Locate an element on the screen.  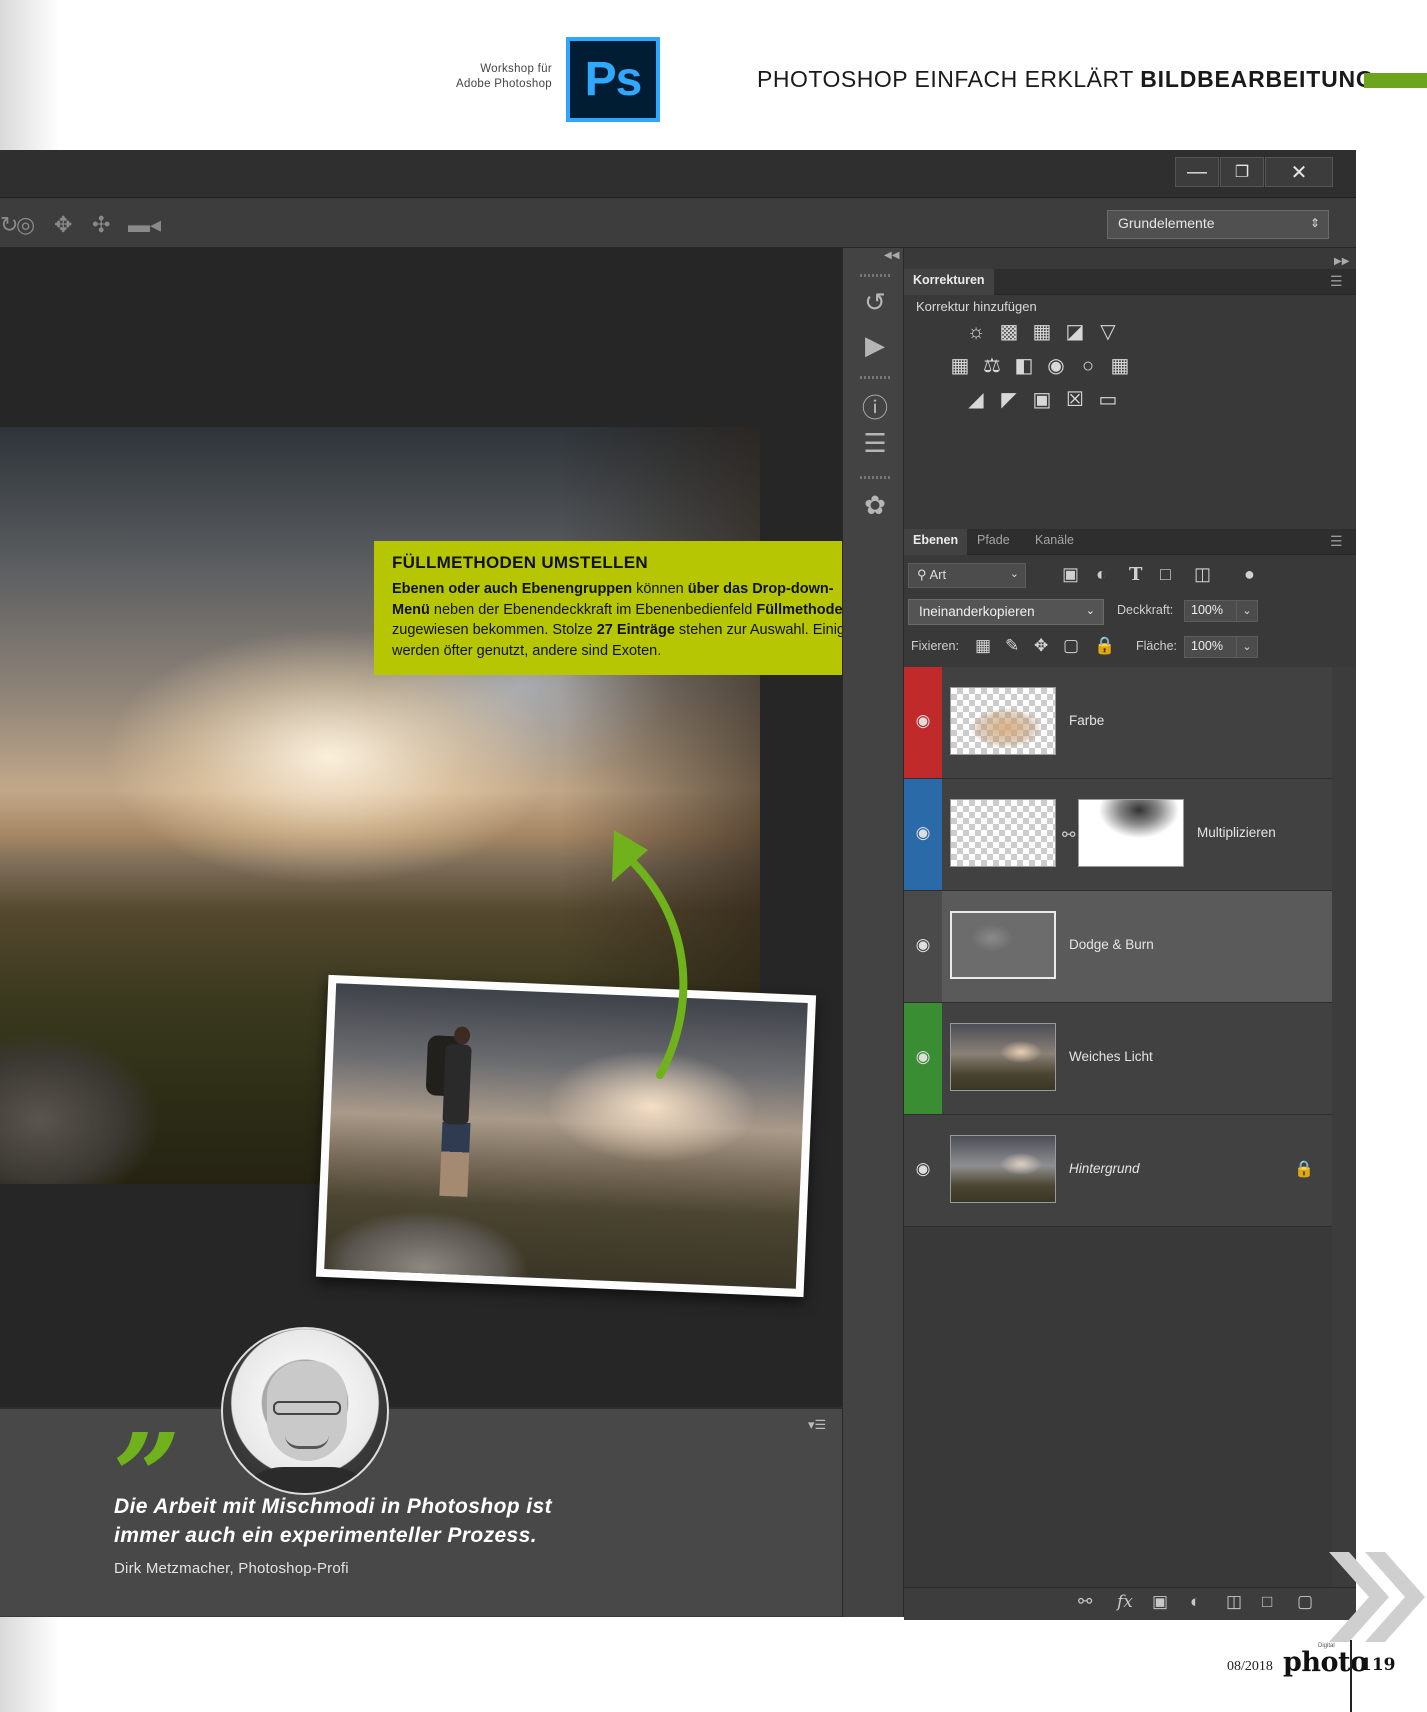
delete-layer-icon: ▢ is located at coordinates (1305, 1602).